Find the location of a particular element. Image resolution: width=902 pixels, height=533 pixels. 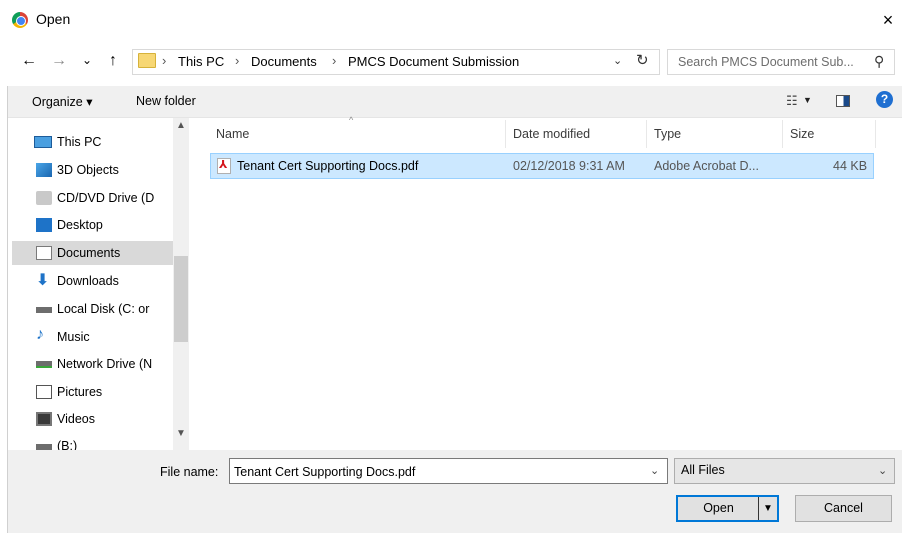

title-bar is located at coordinates (451, 20).